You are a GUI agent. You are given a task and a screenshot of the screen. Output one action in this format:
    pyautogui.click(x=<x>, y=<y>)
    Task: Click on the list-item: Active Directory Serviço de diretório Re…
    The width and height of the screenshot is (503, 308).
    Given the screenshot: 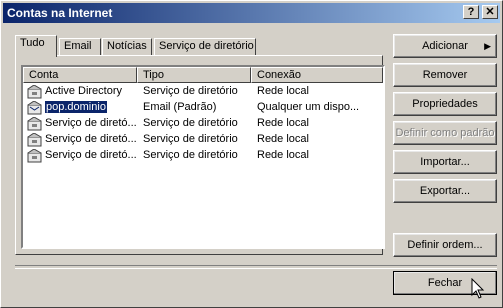 What is the action you would take?
    pyautogui.click(x=203, y=92)
    